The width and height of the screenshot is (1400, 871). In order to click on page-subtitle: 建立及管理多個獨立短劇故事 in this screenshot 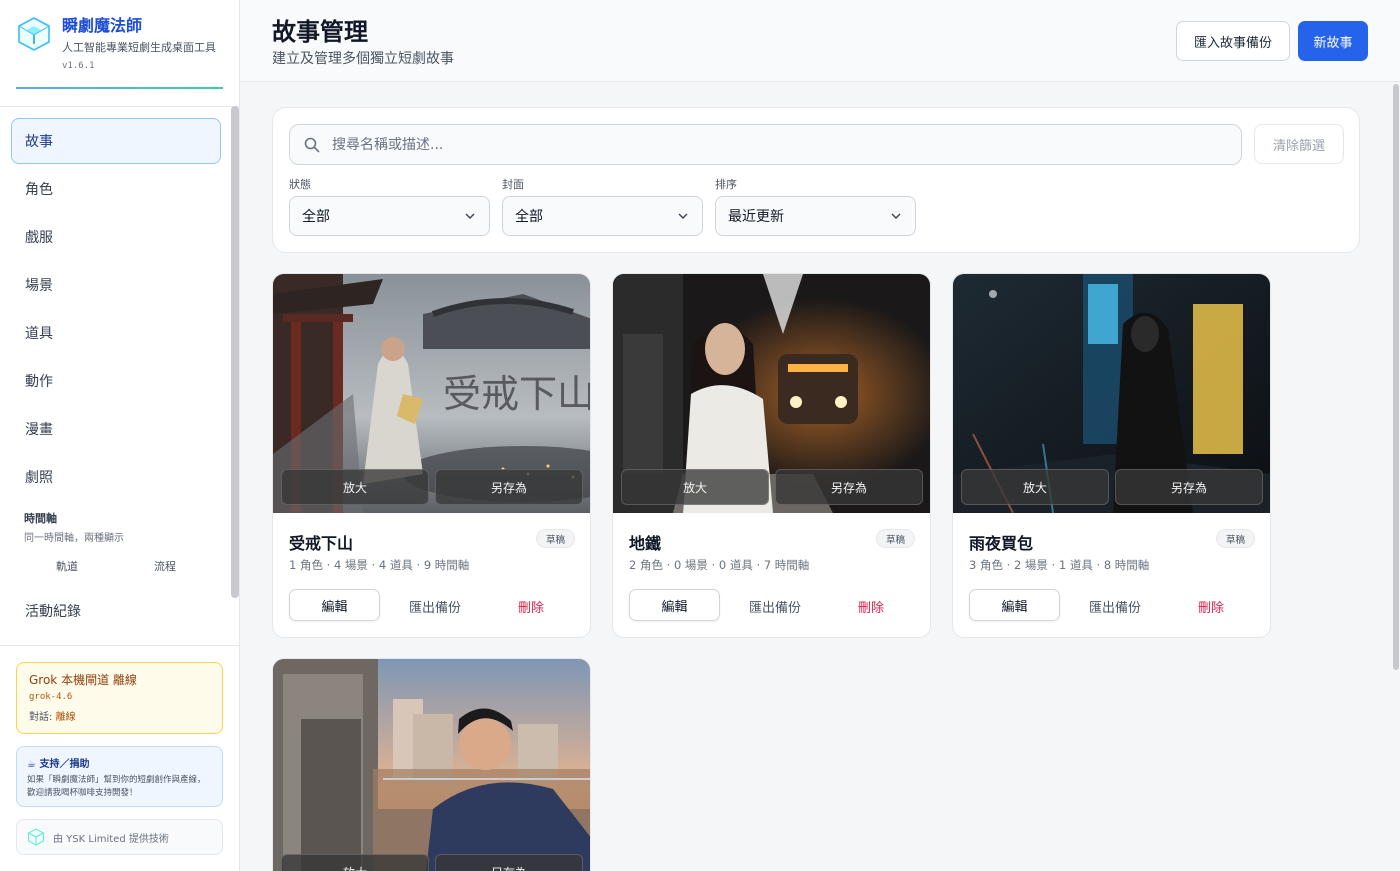, I will do `click(363, 59)`.